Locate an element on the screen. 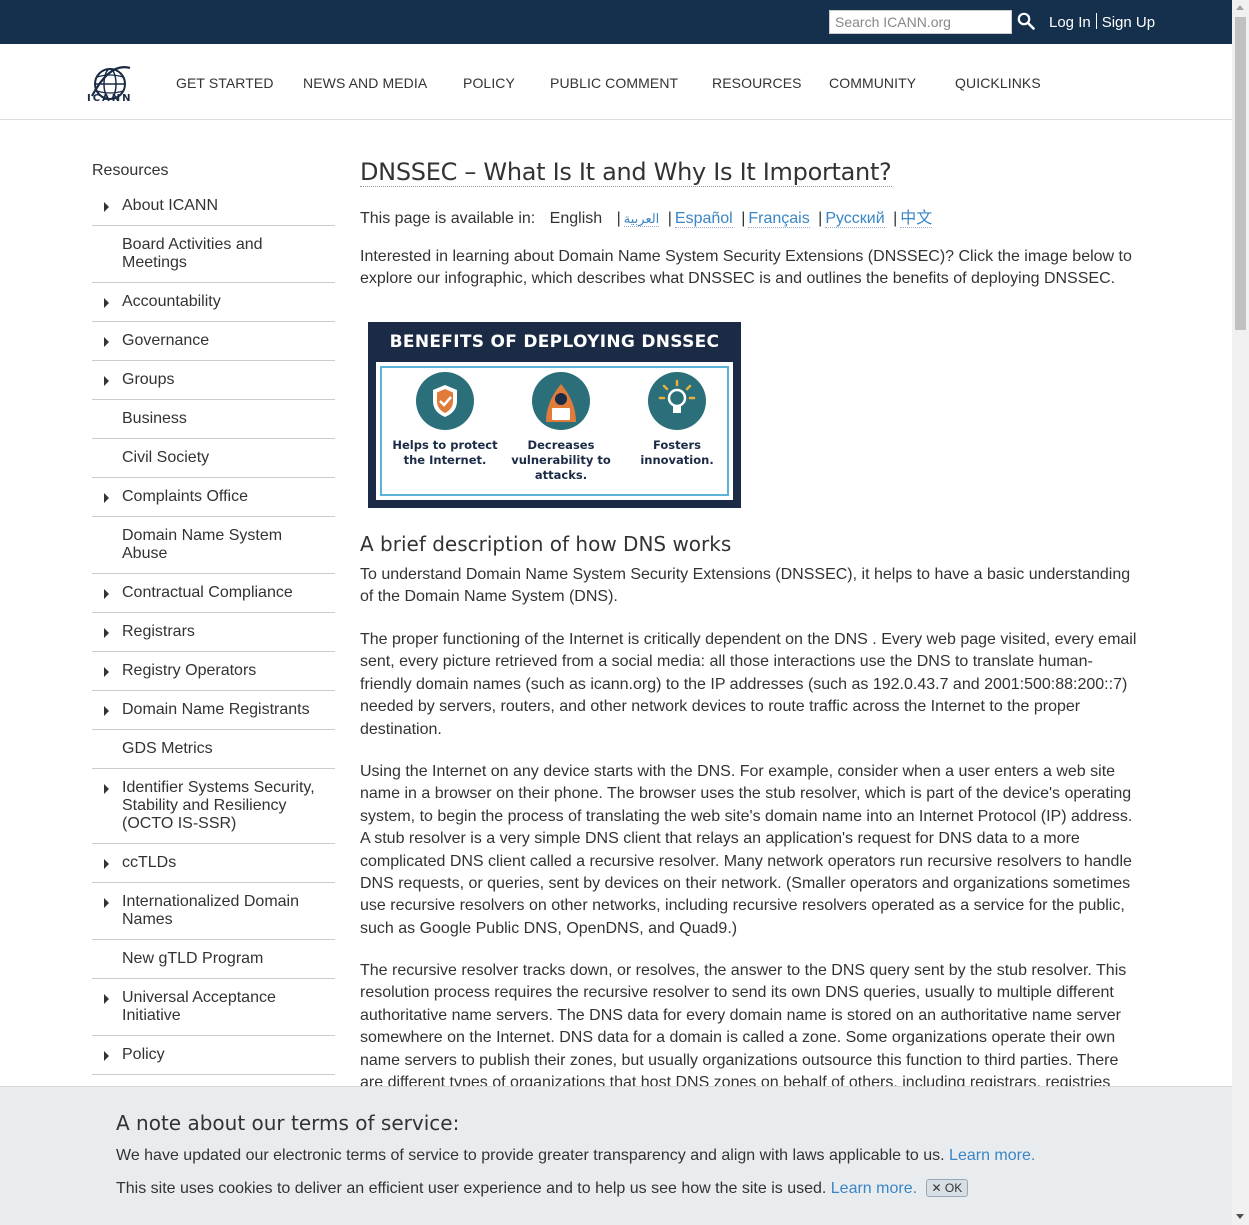 Image resolution: width=1249 pixels, height=1225 pixels. sidebar-item: Domain Name System Abuse is located at coordinates (213, 545).